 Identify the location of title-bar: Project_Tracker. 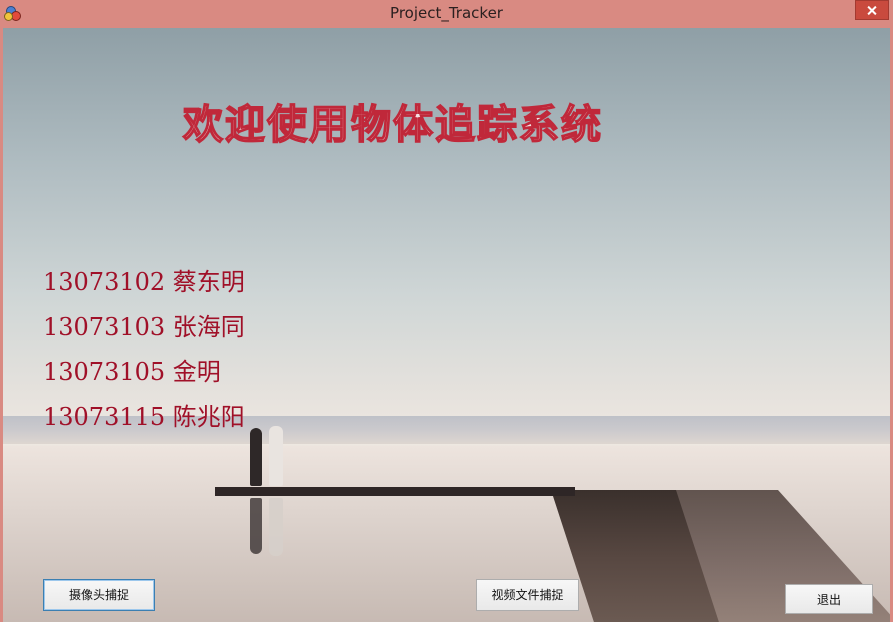
(446, 14).